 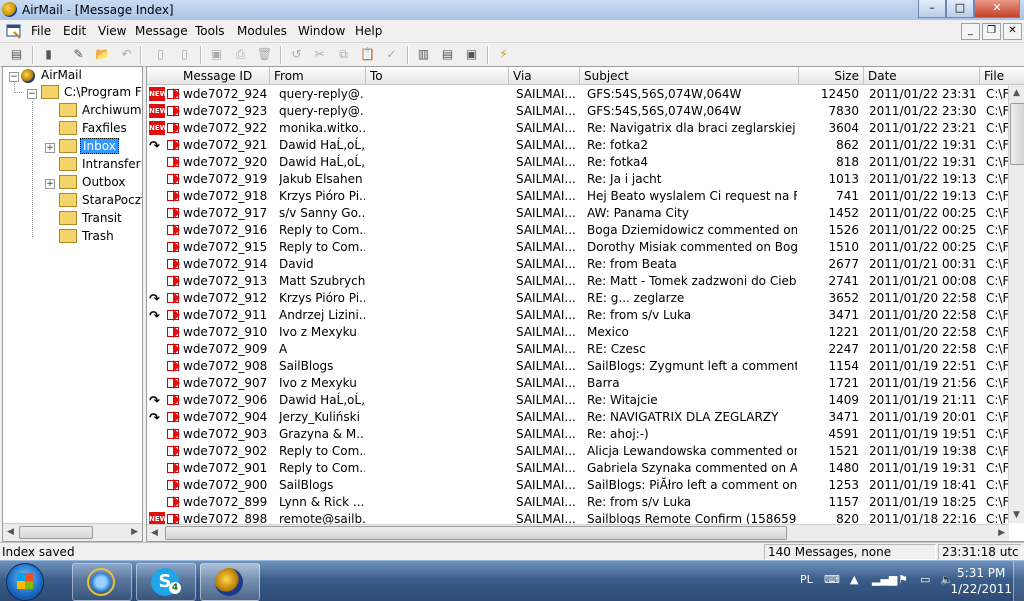 I want to click on column-header-file: File, so click(x=1002, y=76).